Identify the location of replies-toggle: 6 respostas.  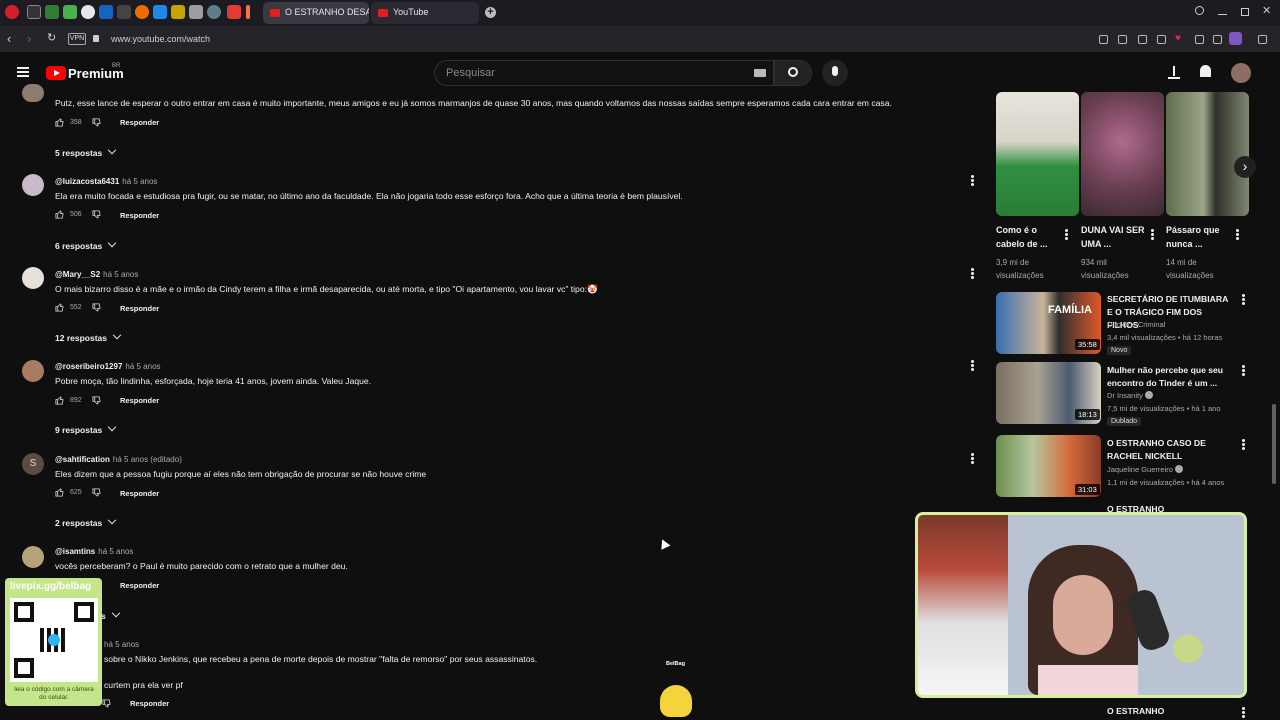
(86, 244).